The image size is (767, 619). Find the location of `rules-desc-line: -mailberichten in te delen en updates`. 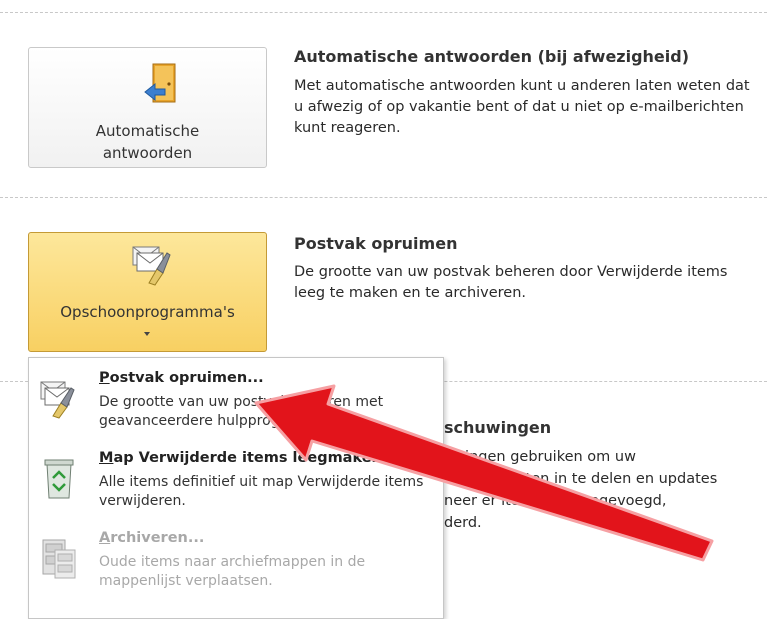

rules-desc-line: -mailberichten in te delen en updates is located at coordinates (581, 479).